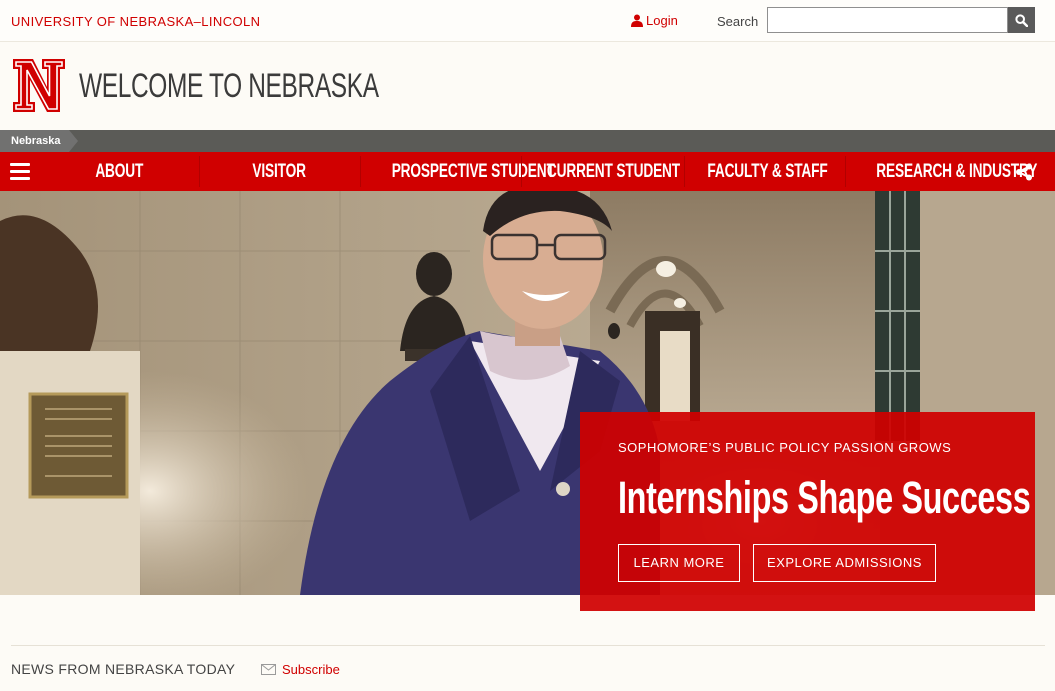 The image size is (1055, 691). Describe the element at coordinates (135, 21) in the screenshot. I see `university-link: UNIVERSITY OF NEBRASKA–LINCOLN` at that location.